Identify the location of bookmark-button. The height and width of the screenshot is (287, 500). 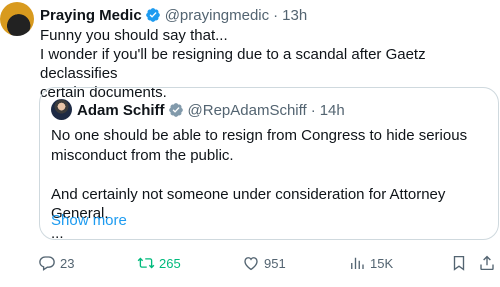
(459, 263).